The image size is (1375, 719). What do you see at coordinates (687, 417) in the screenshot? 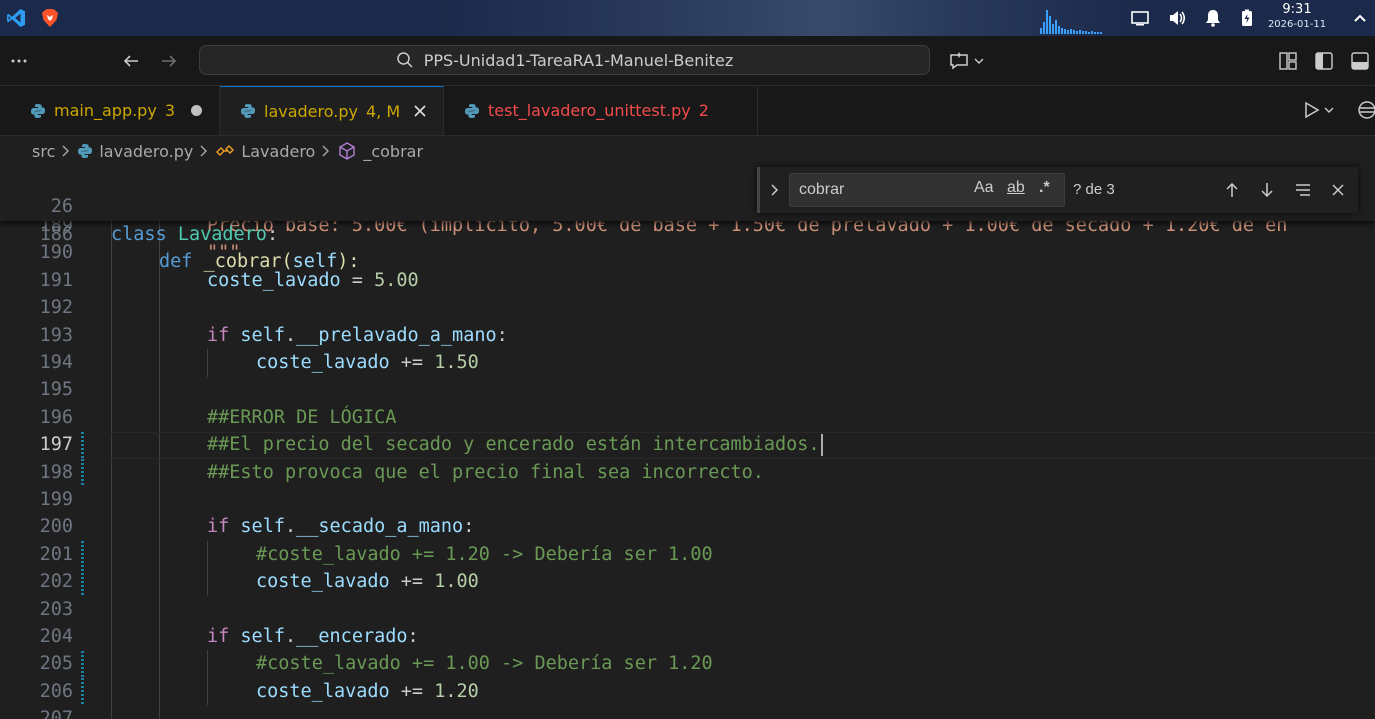
I see `code-line: 196 ##ERROR DE LÓGICA` at bounding box center [687, 417].